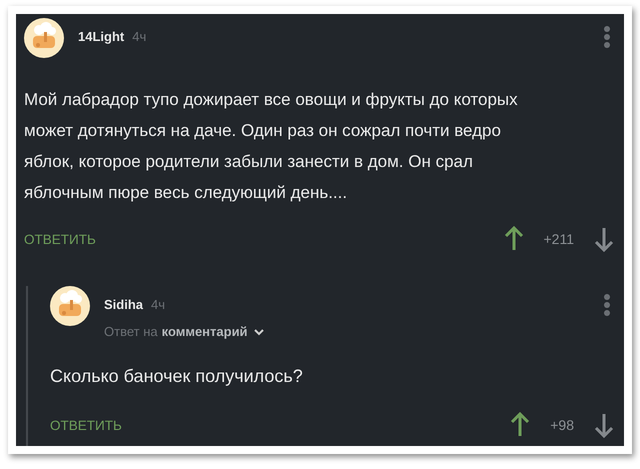 Image resolution: width=640 pixels, height=469 pixels. I want to click on reply-to-link: комментарий, so click(205, 331).